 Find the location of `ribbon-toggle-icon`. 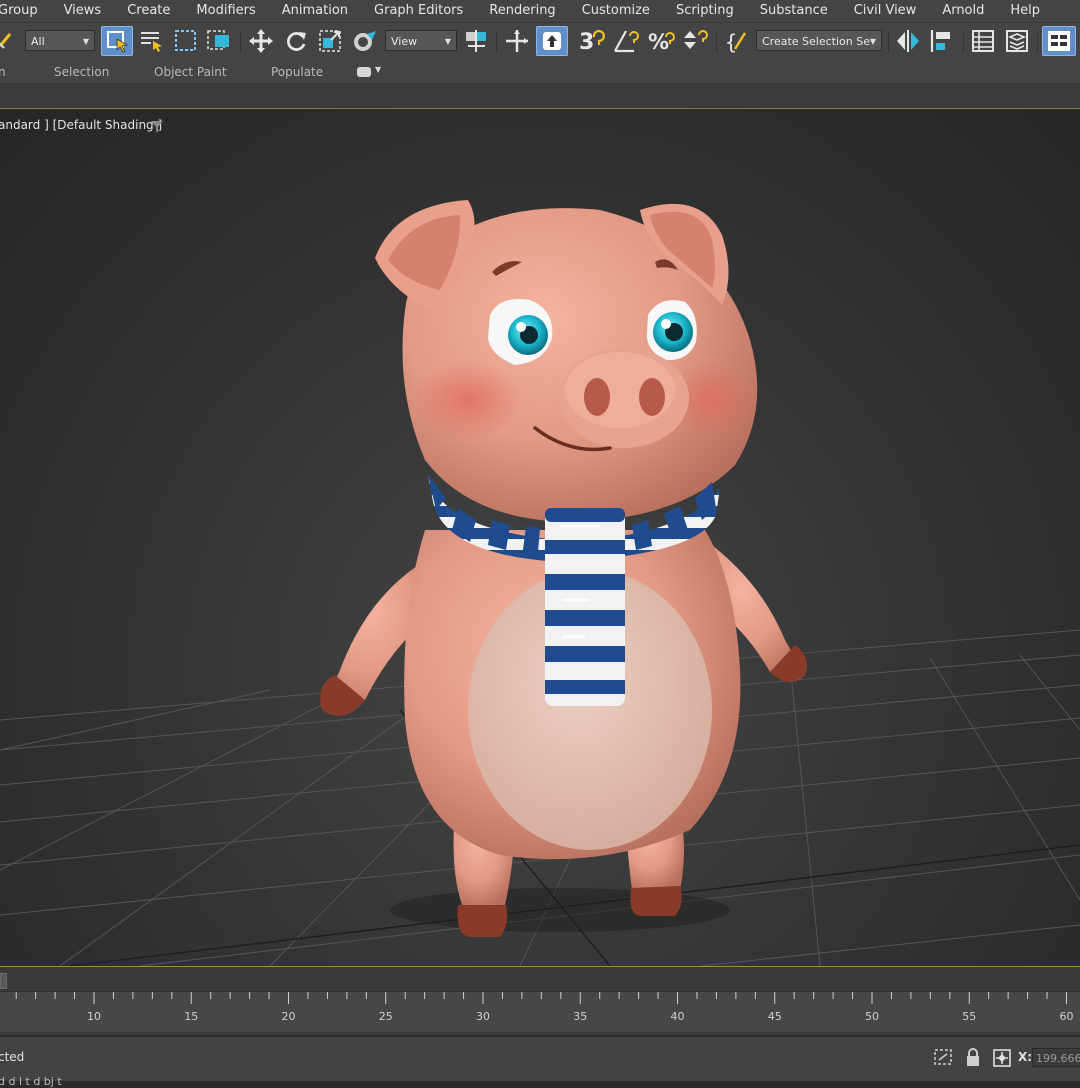

ribbon-toggle-icon is located at coordinates (1059, 41).